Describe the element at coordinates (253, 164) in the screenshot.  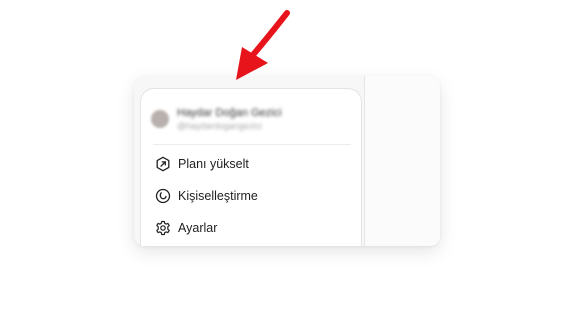
I see `menu-item-upgrade-plan: Planı yükselt` at that location.